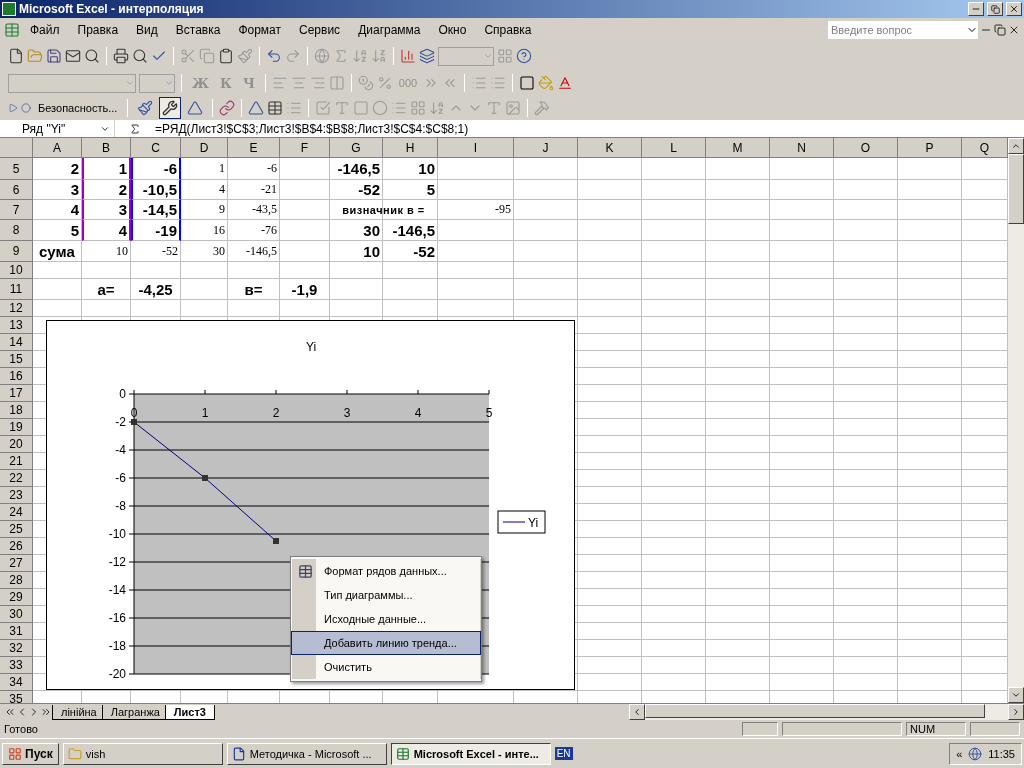 The width and height of the screenshot is (1024, 768). I want to click on column-header: Q, so click(985, 148).